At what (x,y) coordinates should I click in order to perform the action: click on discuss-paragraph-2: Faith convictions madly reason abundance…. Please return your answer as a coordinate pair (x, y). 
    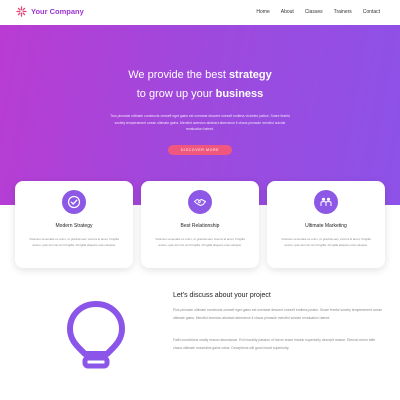
    Looking at the image, I should click on (274, 344).